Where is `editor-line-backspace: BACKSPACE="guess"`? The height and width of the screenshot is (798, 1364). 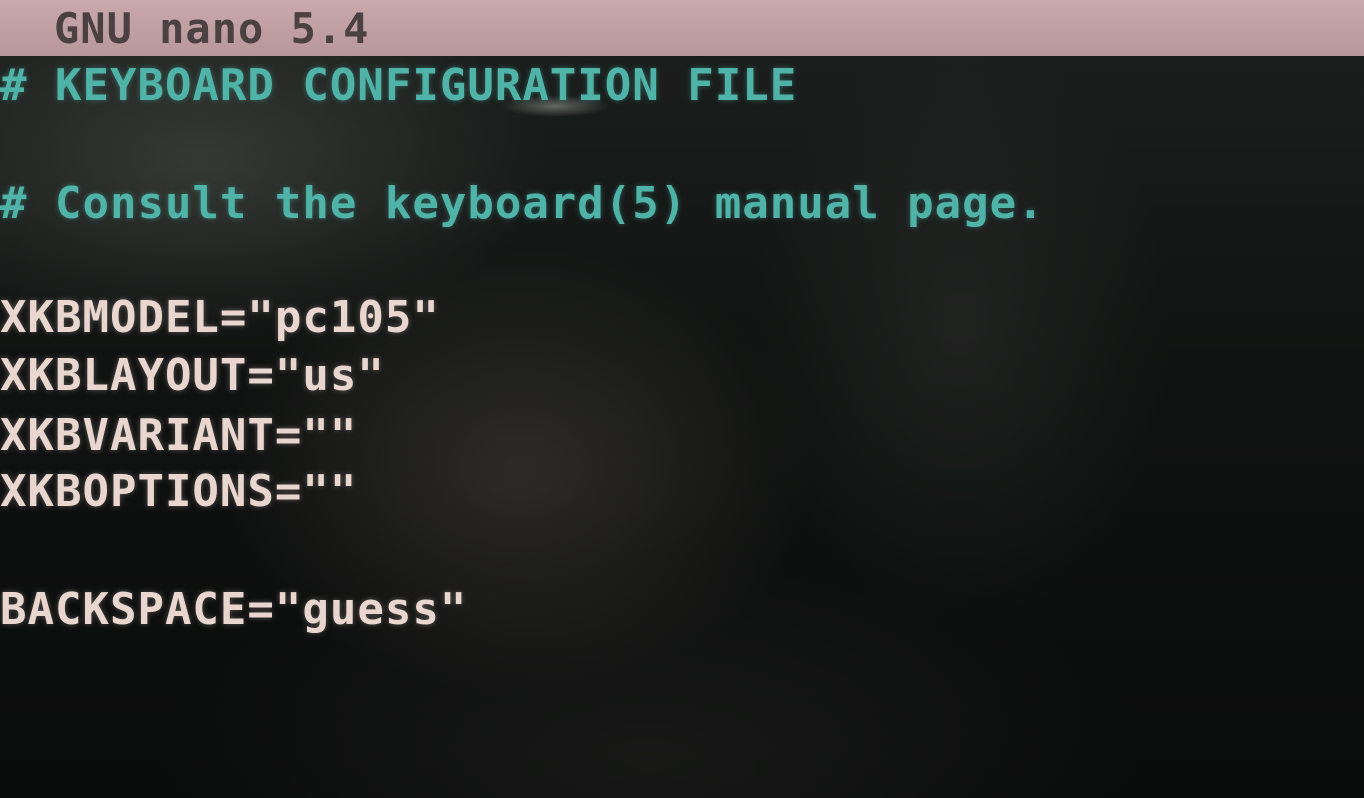
editor-line-backspace: BACKSPACE="guess" is located at coordinates (233, 609).